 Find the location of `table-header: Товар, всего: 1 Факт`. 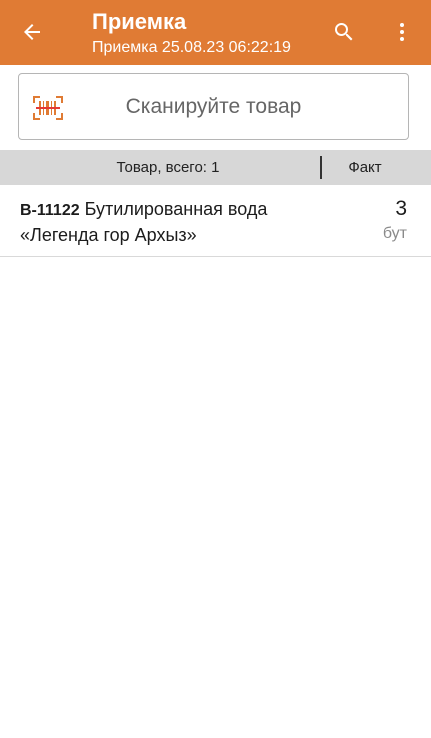

table-header: Товар, всего: 1 Факт is located at coordinates (215, 167).